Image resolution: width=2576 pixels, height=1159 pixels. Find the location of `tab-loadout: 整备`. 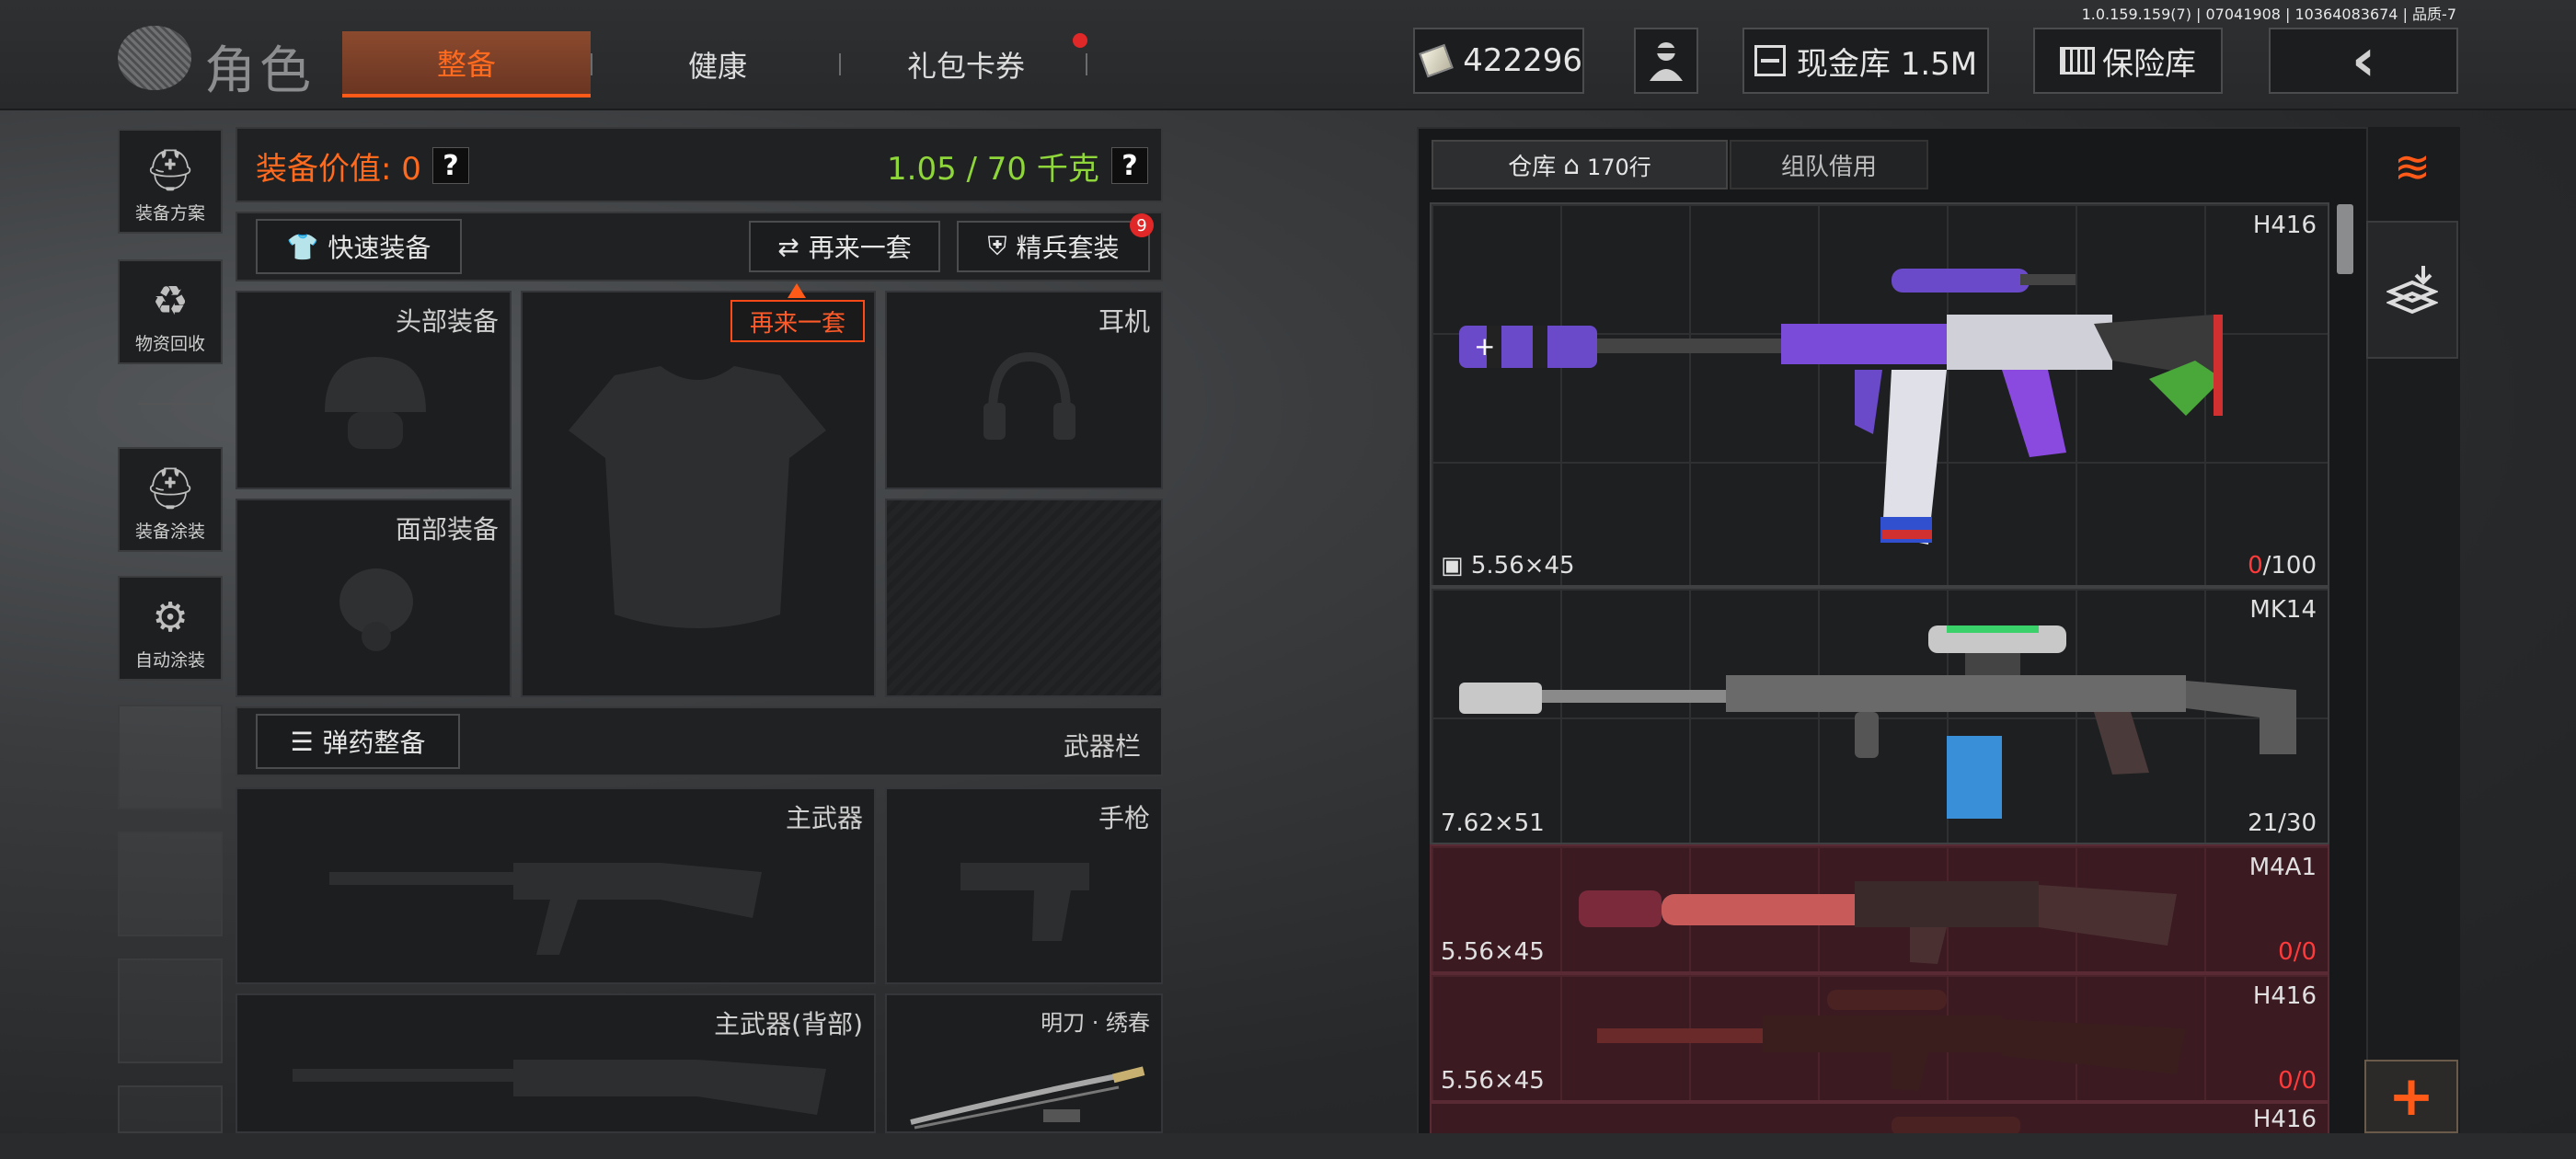

tab-loadout: 整备 is located at coordinates (466, 64).